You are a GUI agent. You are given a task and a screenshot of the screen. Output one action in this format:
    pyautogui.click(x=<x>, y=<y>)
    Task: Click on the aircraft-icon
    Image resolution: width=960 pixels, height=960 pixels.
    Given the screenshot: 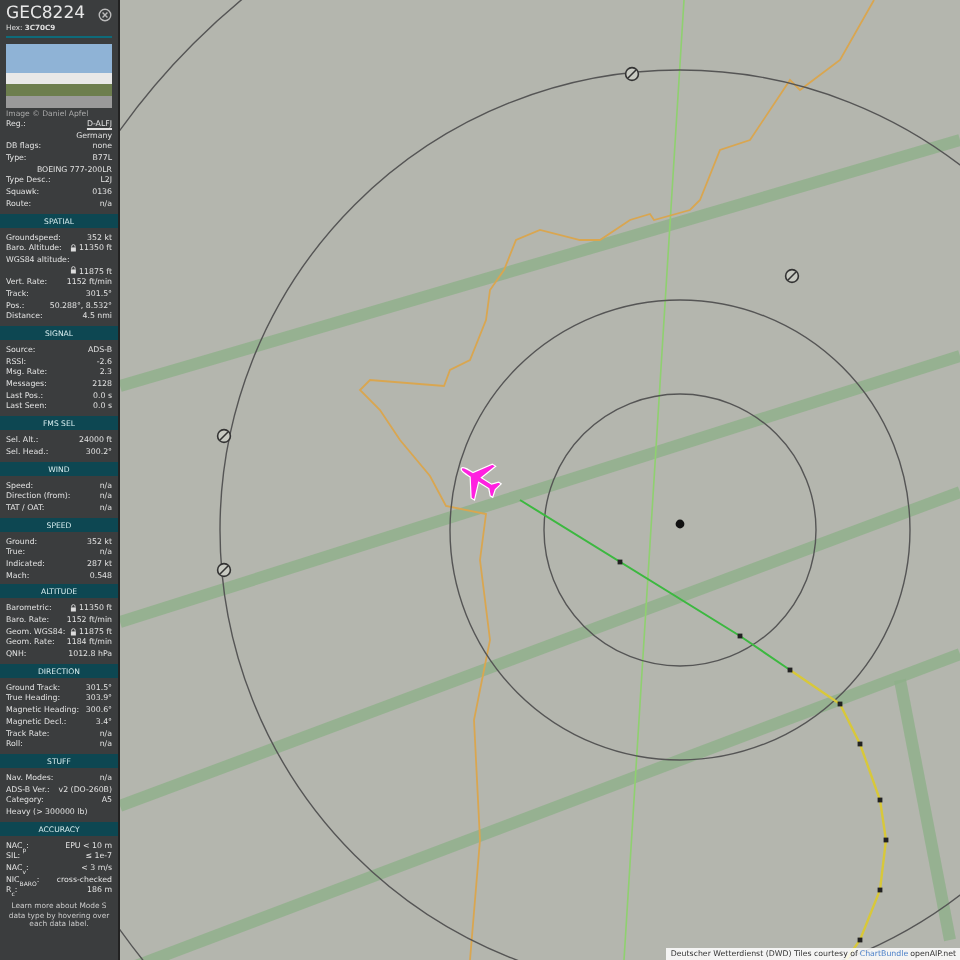 What is the action you would take?
    pyautogui.click(x=481, y=482)
    